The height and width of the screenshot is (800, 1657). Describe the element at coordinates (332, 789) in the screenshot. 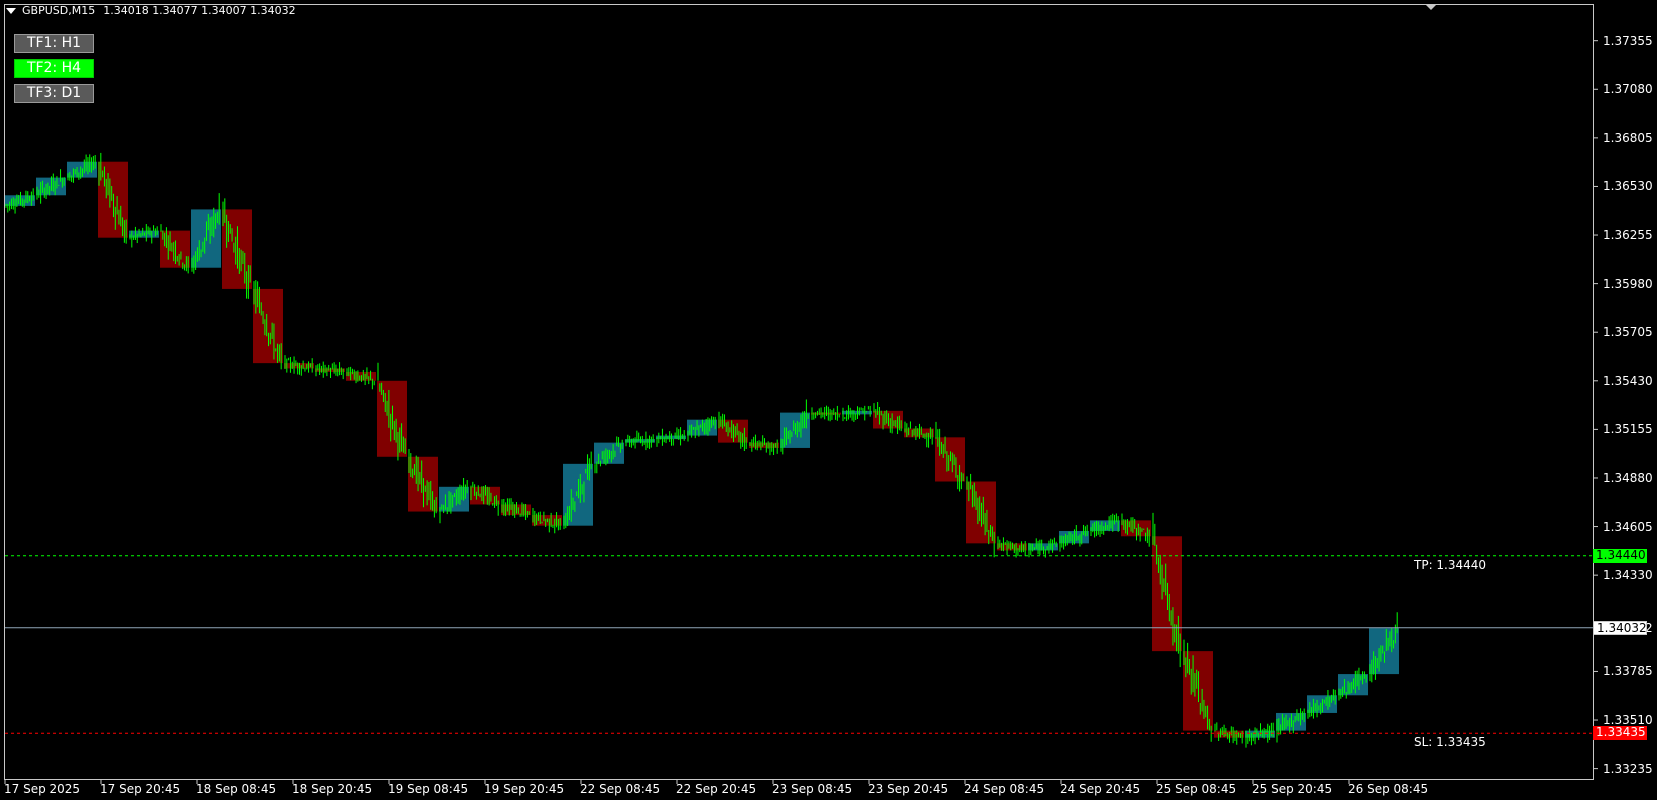

I see `time-axis-label: 18 Sep 20:45` at that location.